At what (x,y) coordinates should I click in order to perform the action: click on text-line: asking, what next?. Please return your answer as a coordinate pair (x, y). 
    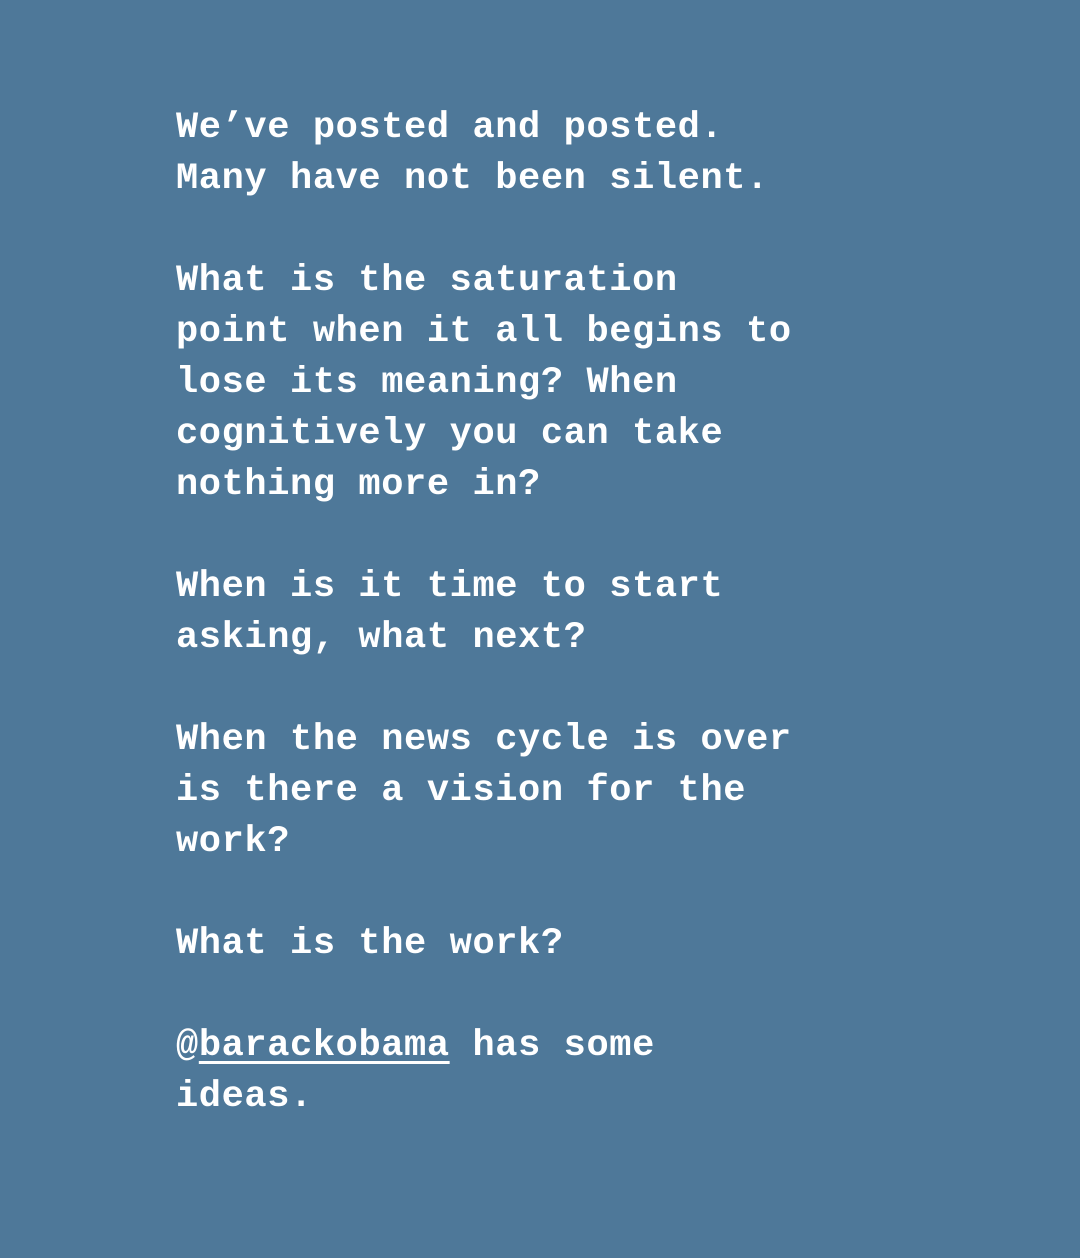
    Looking at the image, I should click on (381, 638).